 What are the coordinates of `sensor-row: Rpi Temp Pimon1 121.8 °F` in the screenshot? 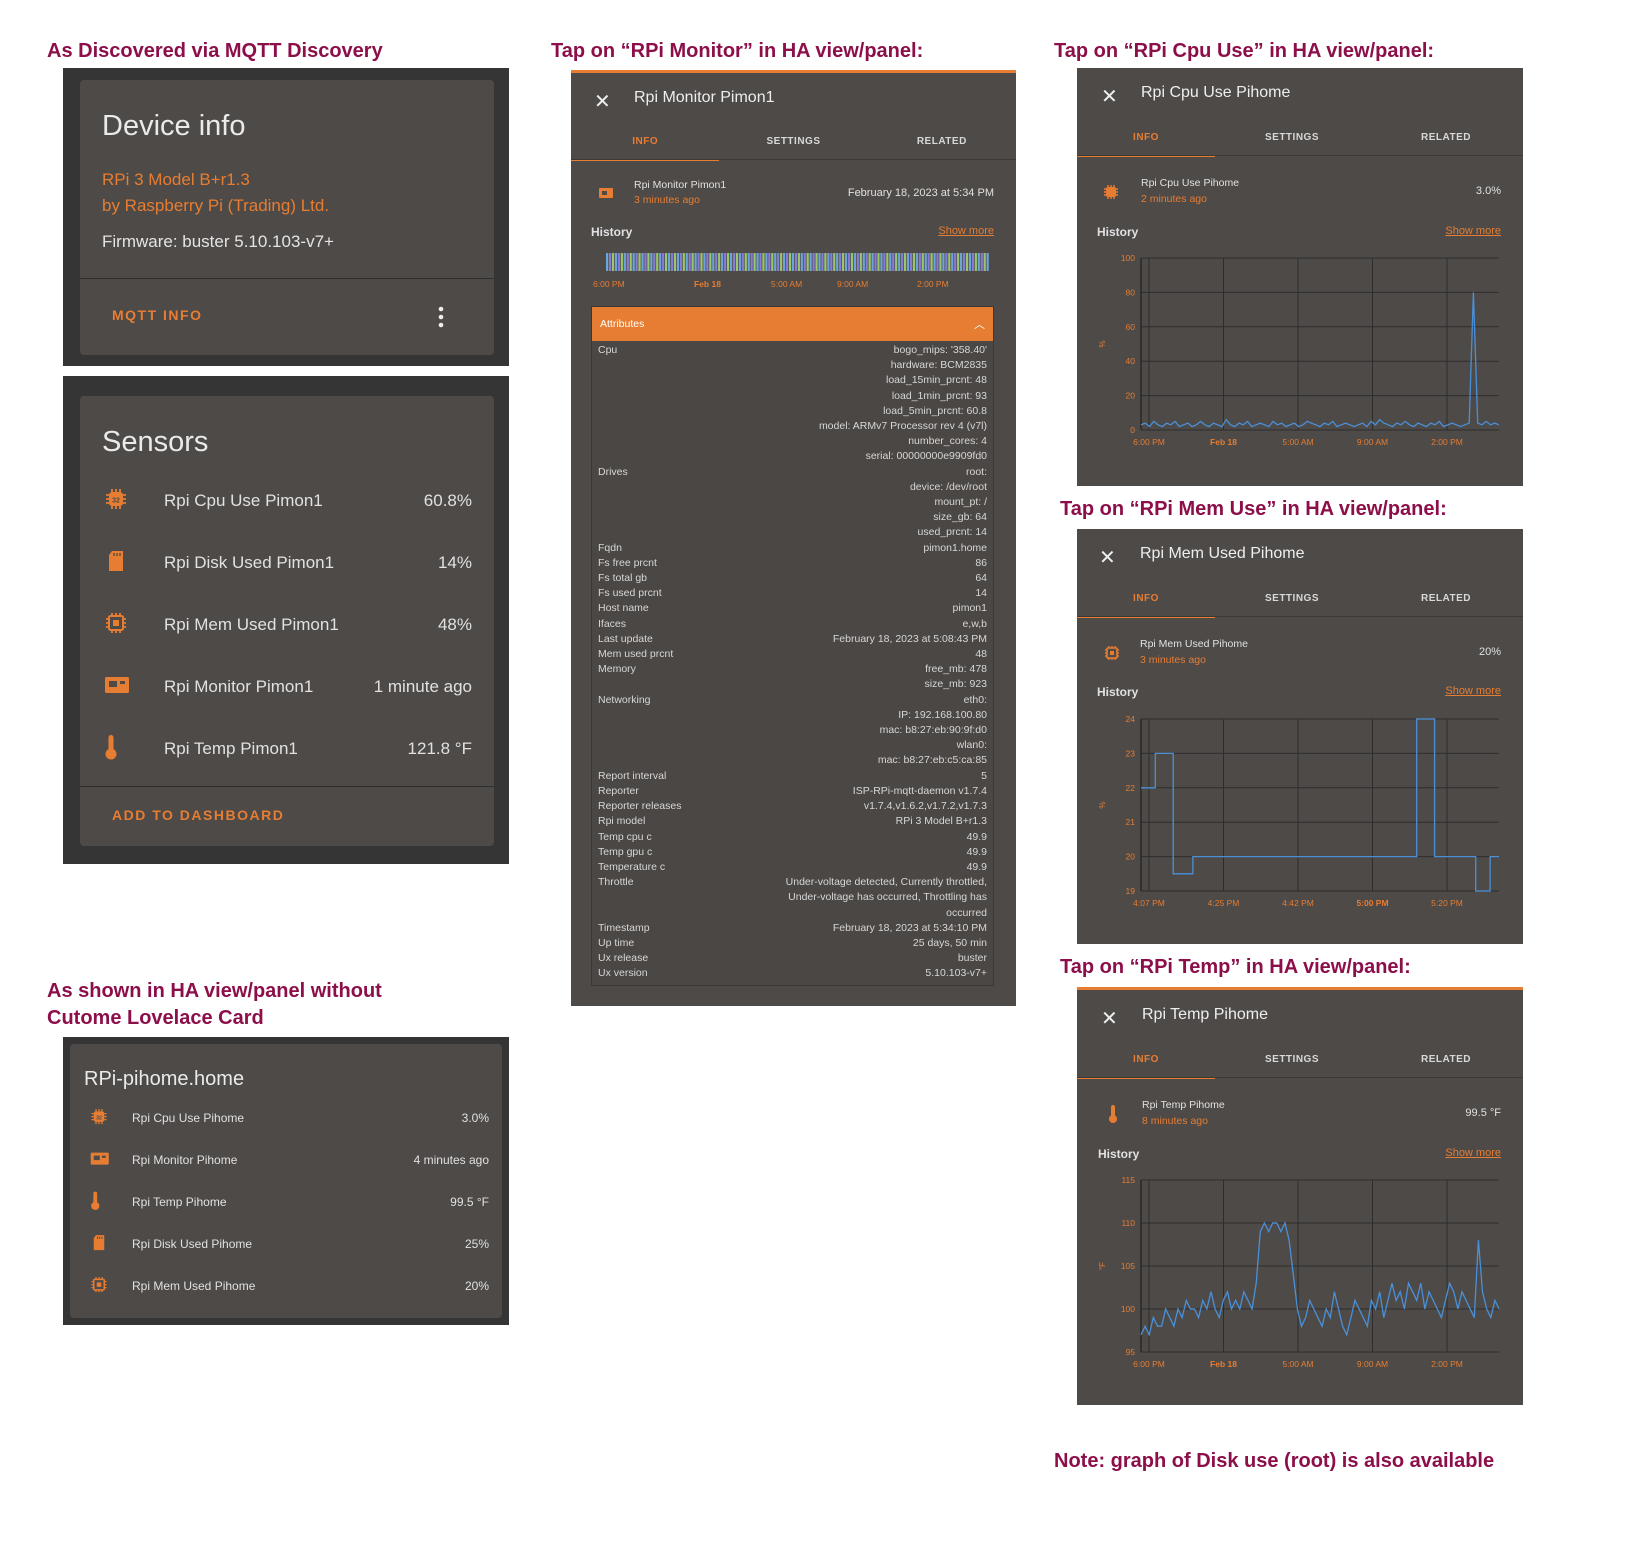 It's located at (288, 749).